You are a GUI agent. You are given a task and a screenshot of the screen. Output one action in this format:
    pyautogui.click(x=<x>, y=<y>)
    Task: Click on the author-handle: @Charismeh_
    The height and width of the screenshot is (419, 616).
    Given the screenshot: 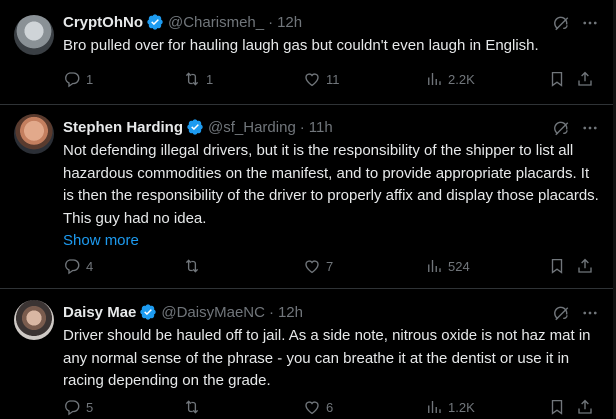 What is the action you would take?
    pyautogui.click(x=216, y=22)
    